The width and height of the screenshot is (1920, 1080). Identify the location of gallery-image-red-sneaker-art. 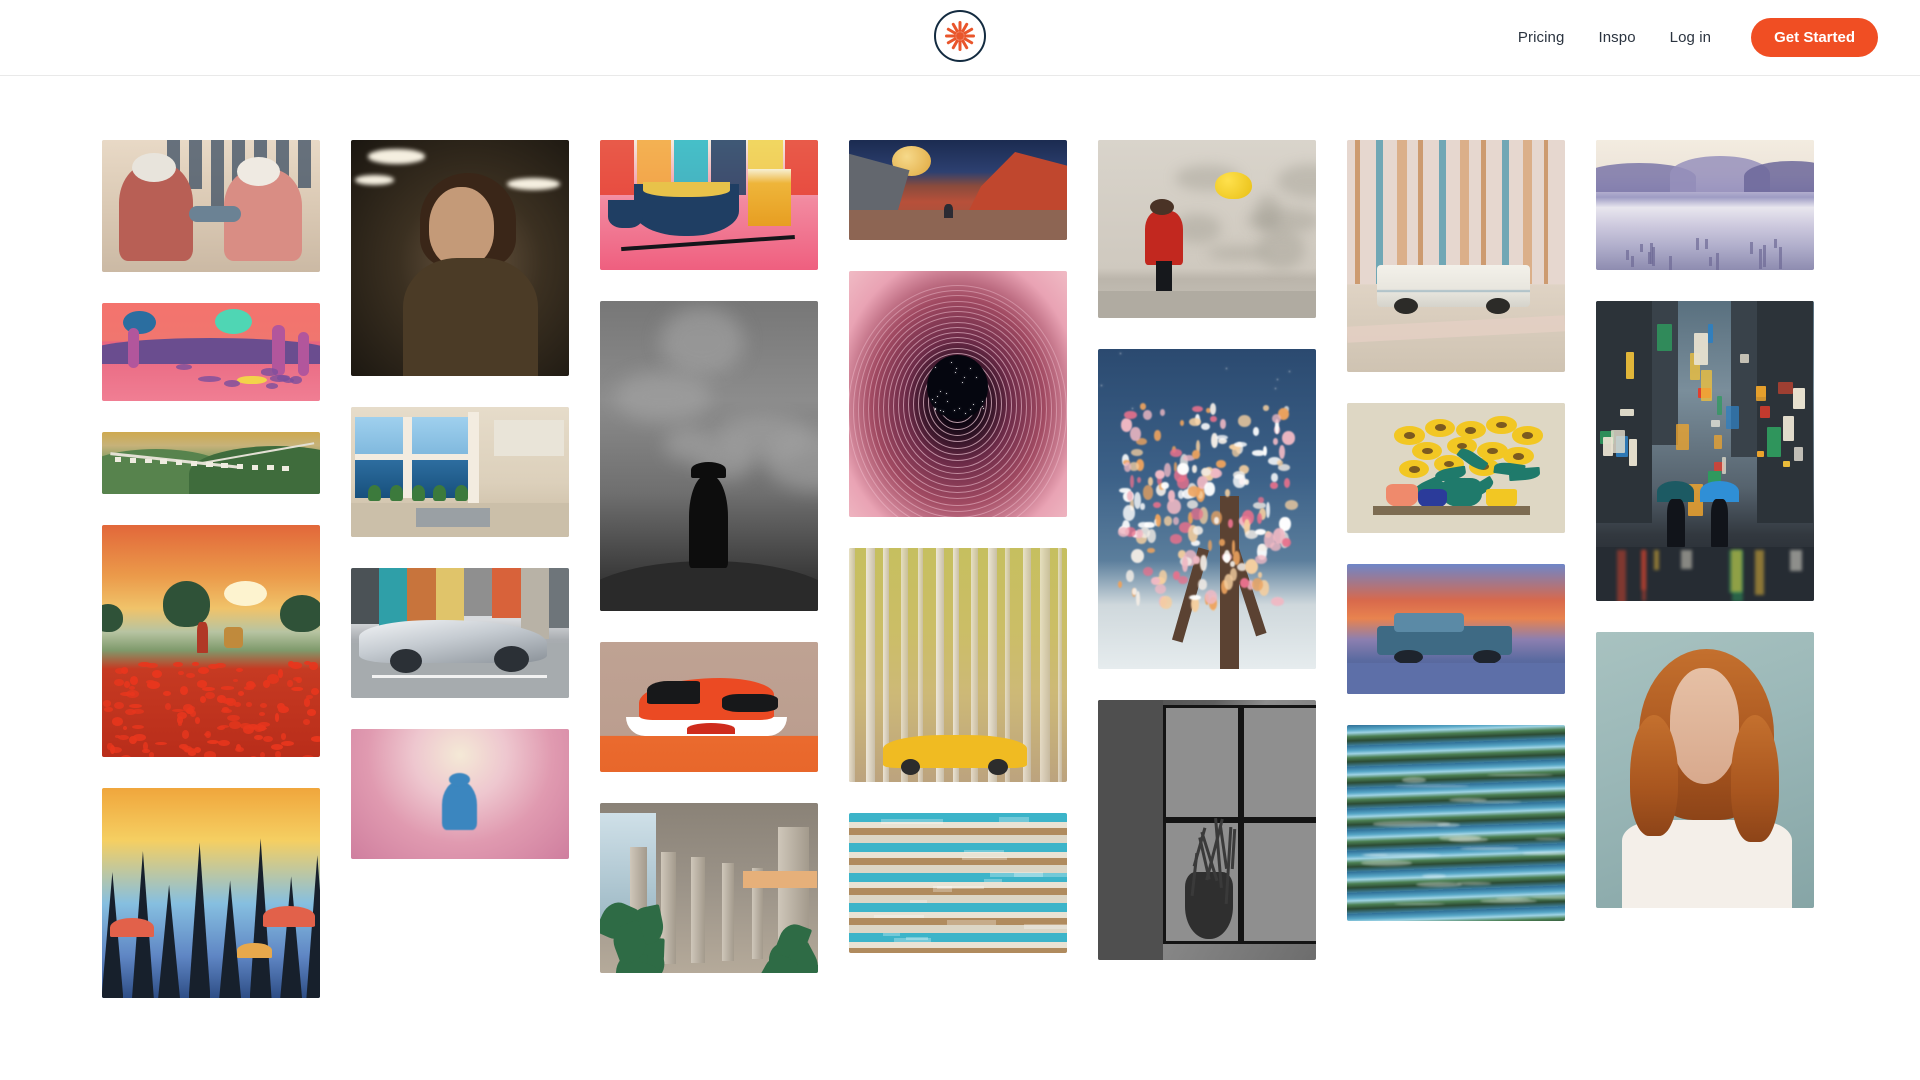
(708, 707).